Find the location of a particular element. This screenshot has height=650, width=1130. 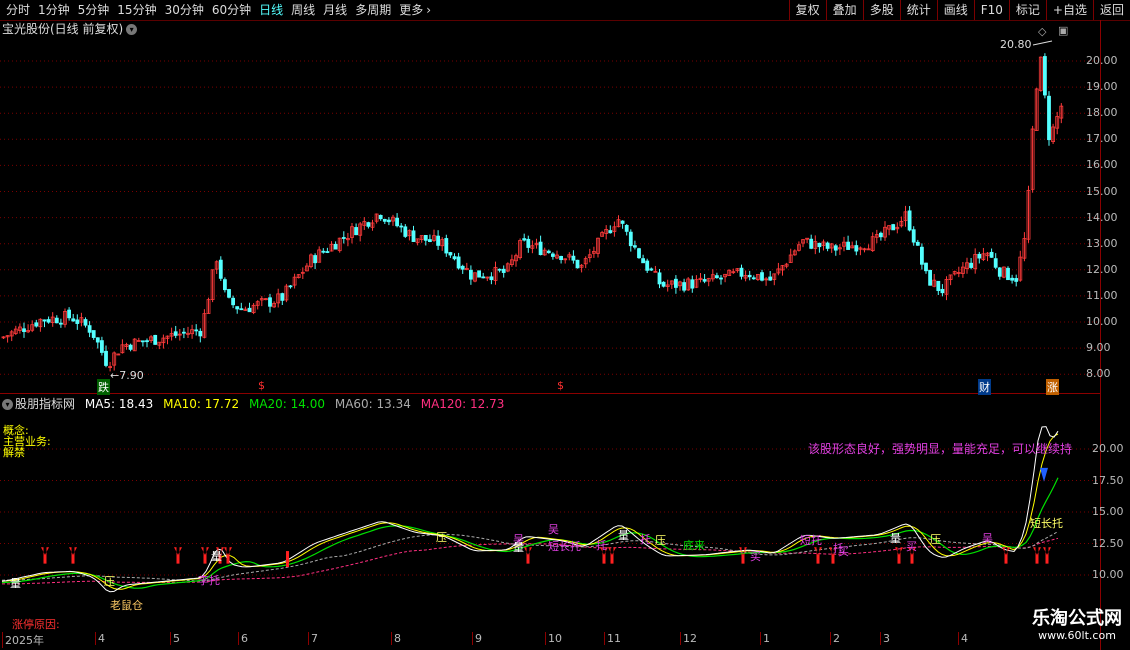

marker-fall: 跌 is located at coordinates (103, 387).